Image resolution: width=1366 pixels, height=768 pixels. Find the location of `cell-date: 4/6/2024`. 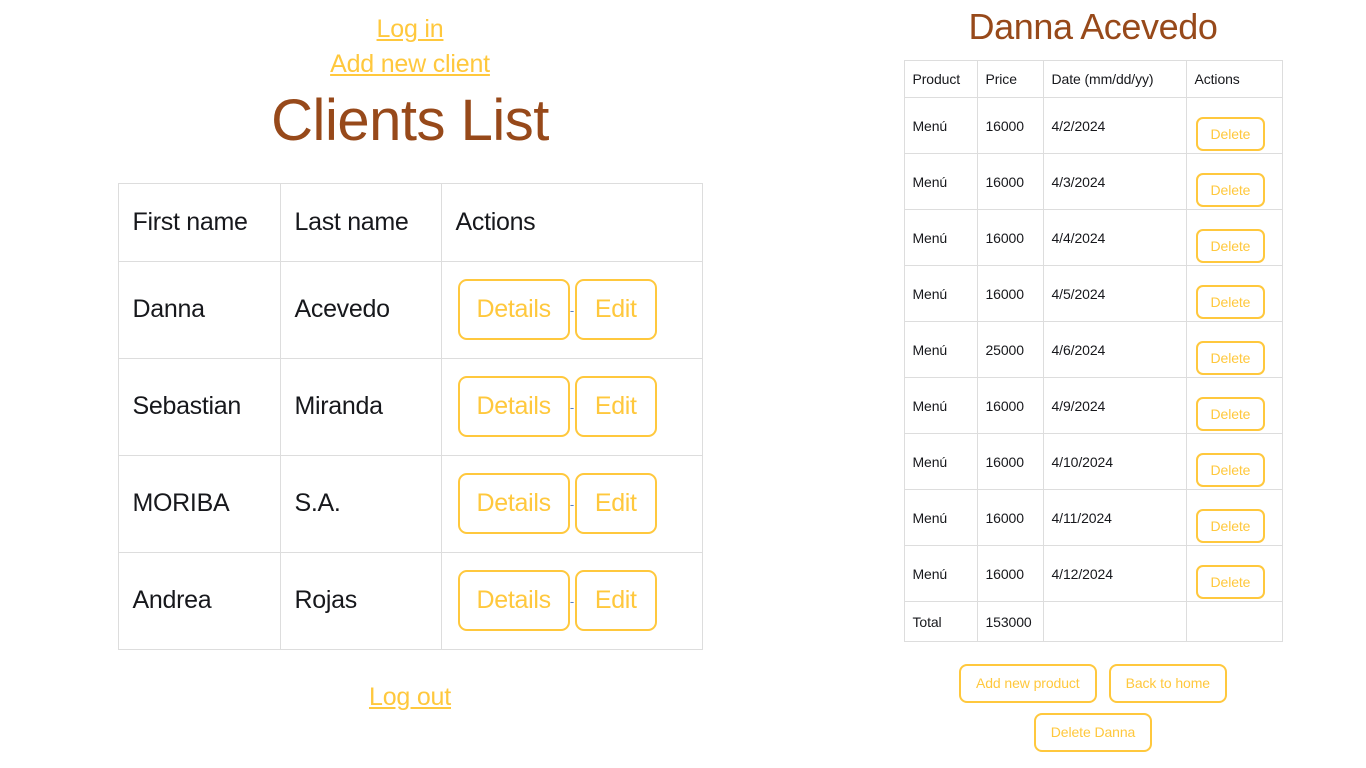

cell-date: 4/6/2024 is located at coordinates (1114, 350).